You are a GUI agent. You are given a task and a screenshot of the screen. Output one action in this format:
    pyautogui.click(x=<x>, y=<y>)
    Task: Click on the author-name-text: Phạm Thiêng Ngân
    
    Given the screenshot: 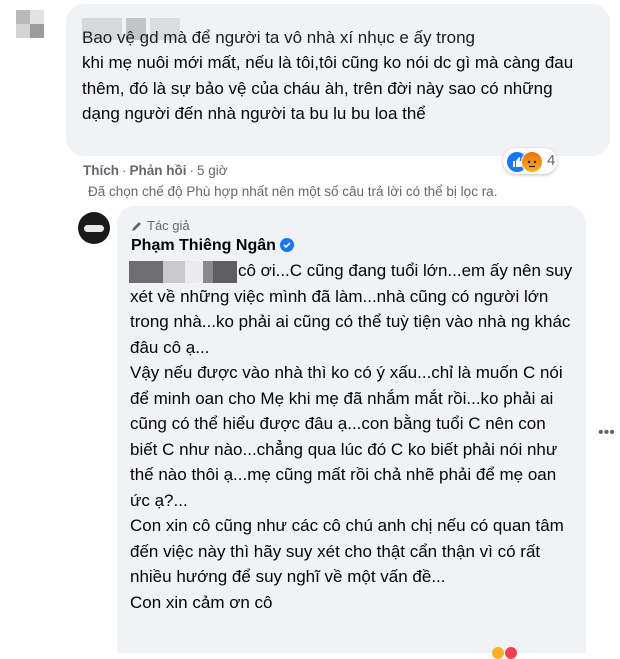 What is the action you would take?
    pyautogui.click(x=203, y=245)
    